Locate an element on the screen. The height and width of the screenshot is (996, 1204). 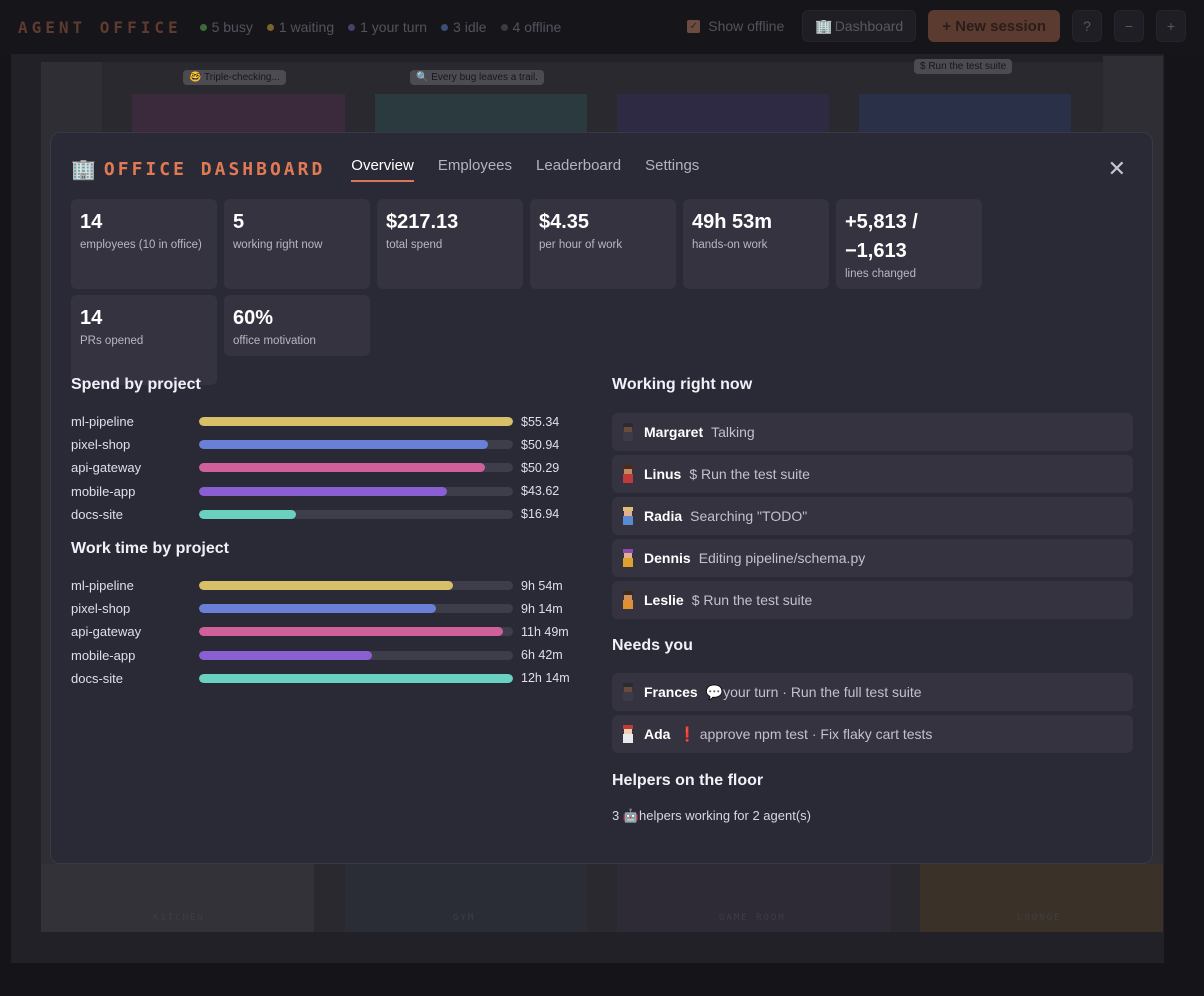
project-name: ml-pipeline is located at coordinates (102, 586).